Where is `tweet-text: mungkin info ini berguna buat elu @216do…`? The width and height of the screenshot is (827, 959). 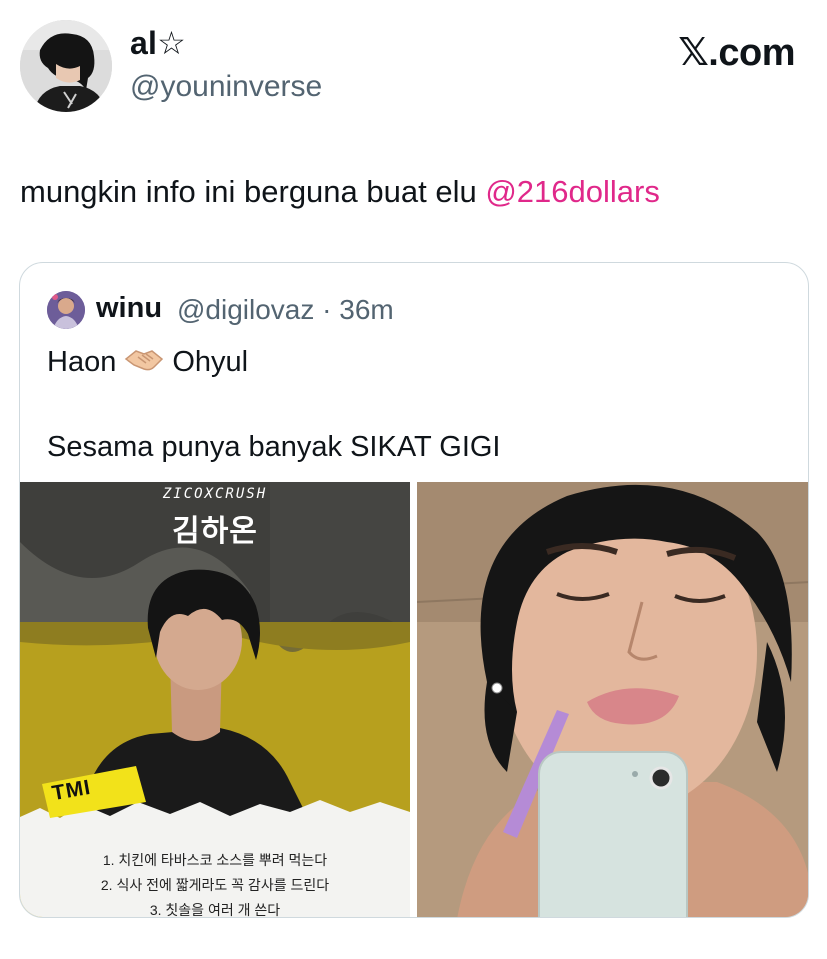 tweet-text: mungkin info ini berguna buat elu @216do… is located at coordinates (340, 192).